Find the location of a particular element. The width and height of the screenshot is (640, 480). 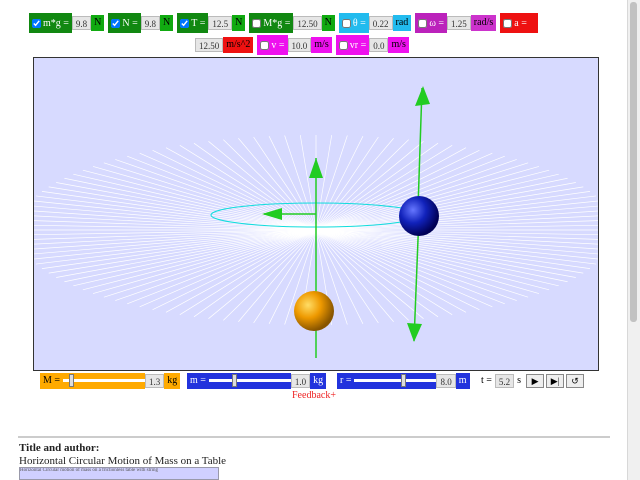

title-author-heading: Title and author: is located at coordinates (59, 448).